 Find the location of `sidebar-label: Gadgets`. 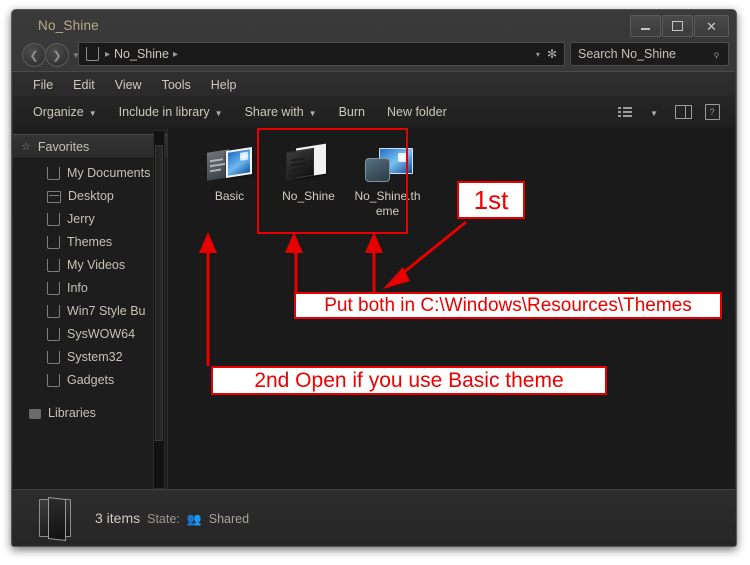

sidebar-label: Gadgets is located at coordinates (91, 379).